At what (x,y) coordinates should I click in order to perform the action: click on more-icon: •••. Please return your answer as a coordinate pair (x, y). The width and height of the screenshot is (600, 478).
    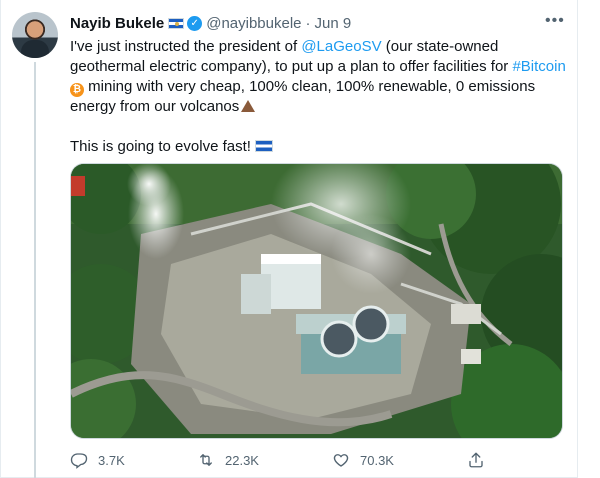
    Looking at the image, I should click on (555, 21).